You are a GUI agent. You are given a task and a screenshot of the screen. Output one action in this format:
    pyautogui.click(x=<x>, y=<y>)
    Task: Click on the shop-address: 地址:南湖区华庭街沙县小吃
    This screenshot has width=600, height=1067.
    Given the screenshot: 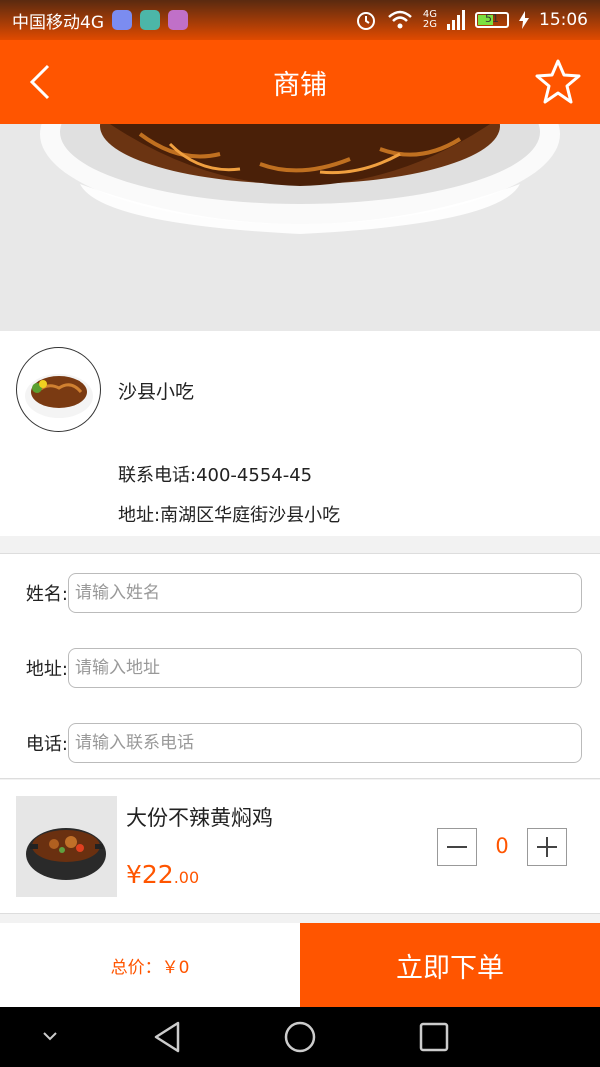 What is the action you would take?
    pyautogui.click(x=229, y=515)
    